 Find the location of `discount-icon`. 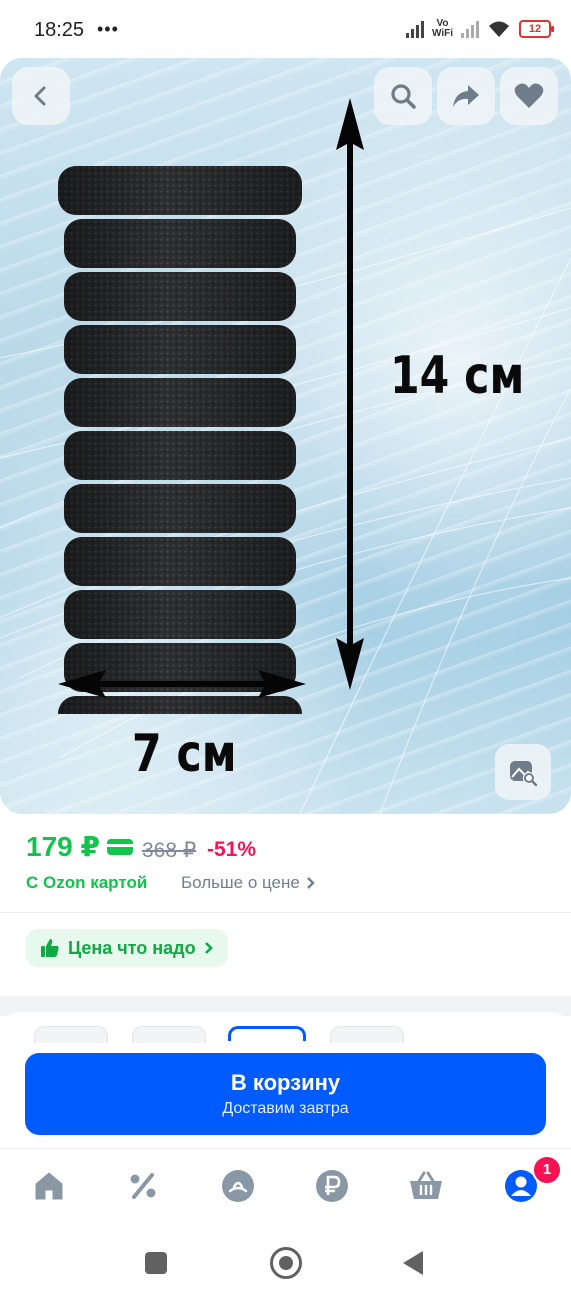

discount-icon is located at coordinates (143, 1186).